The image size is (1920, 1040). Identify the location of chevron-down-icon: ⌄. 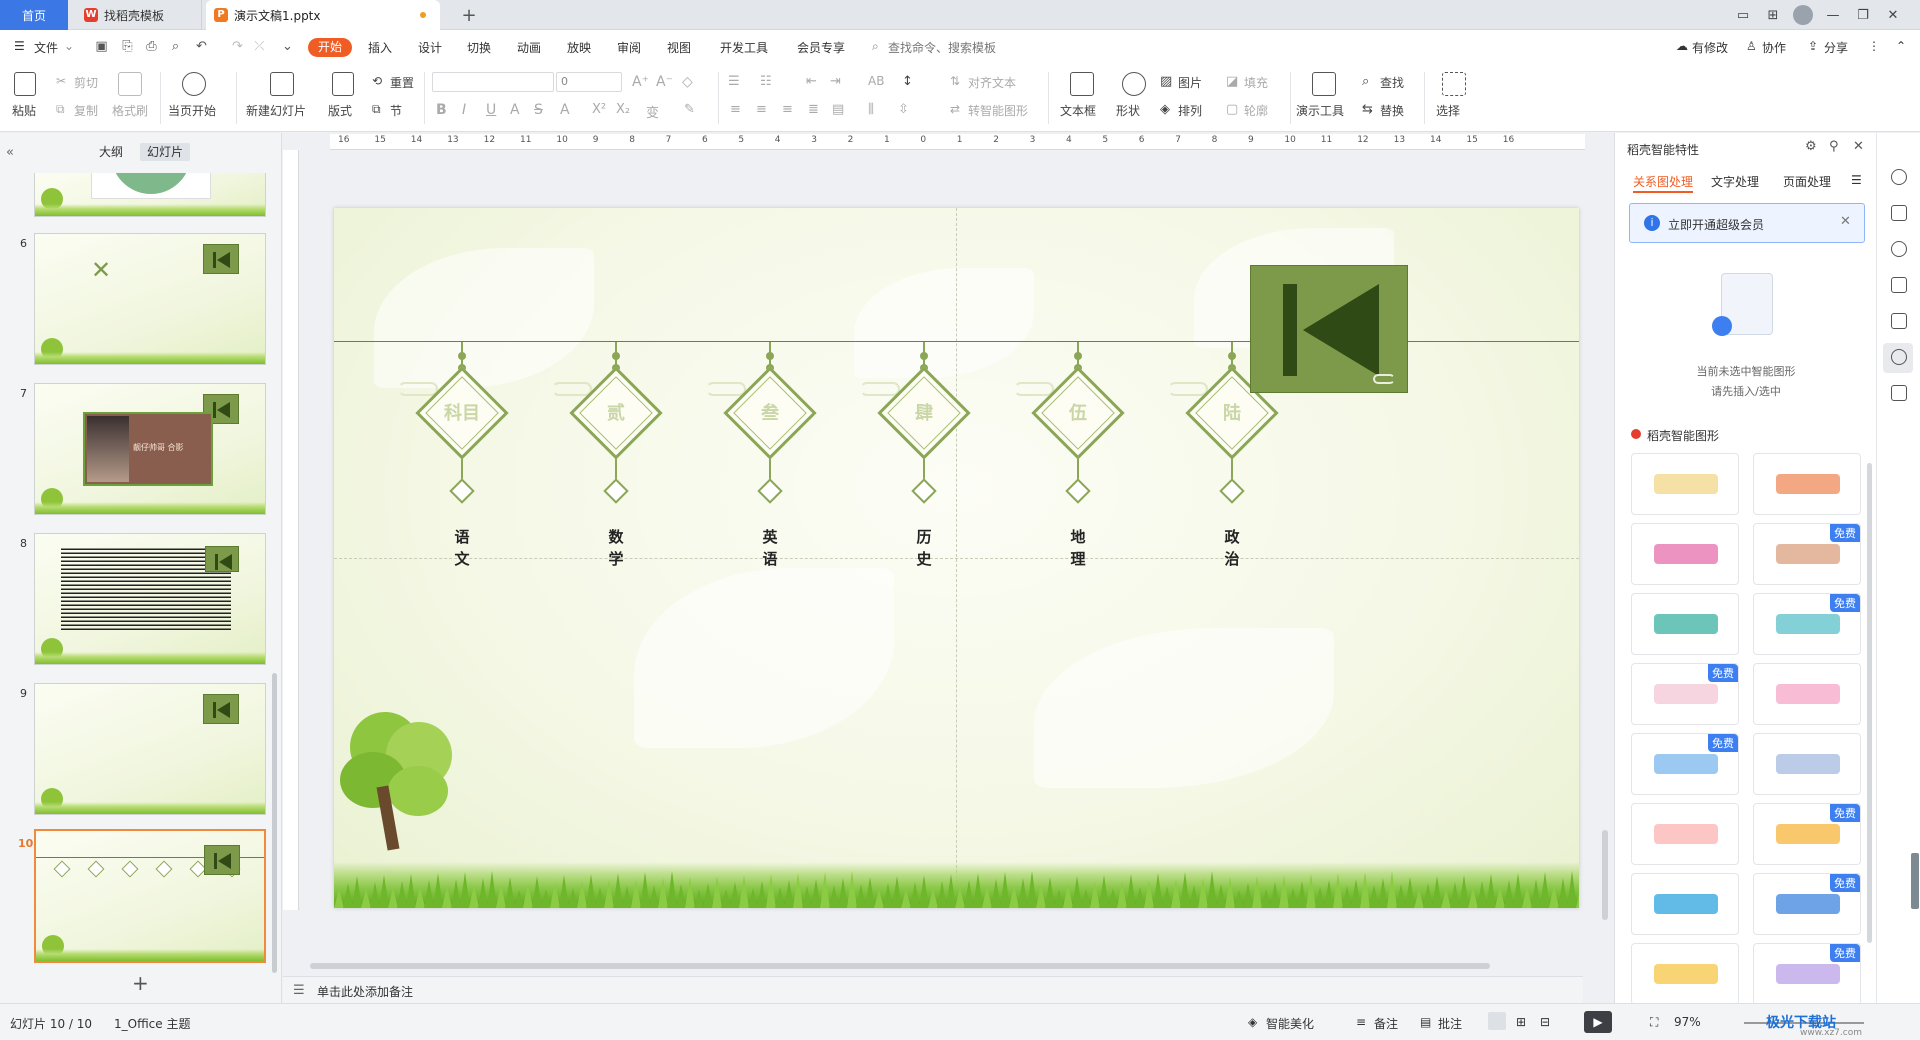
(69, 46).